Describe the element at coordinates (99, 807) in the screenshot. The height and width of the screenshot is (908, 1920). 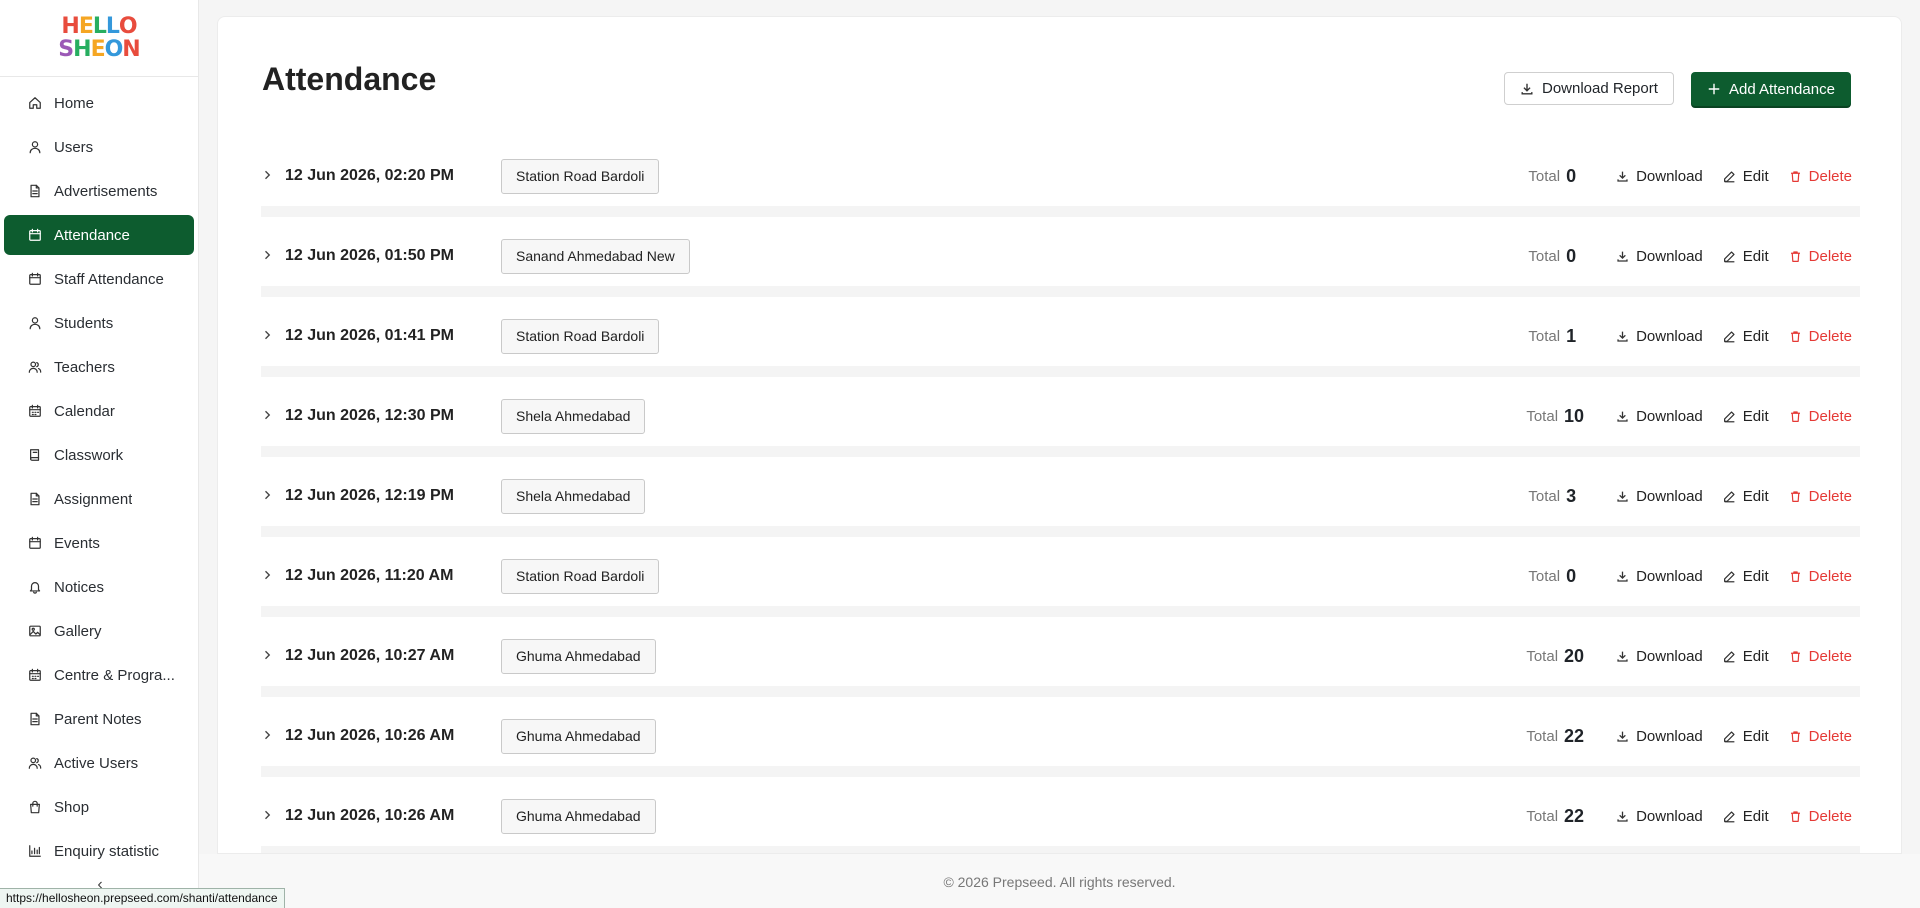
I see `sidebar-item-shop: Shop` at that location.